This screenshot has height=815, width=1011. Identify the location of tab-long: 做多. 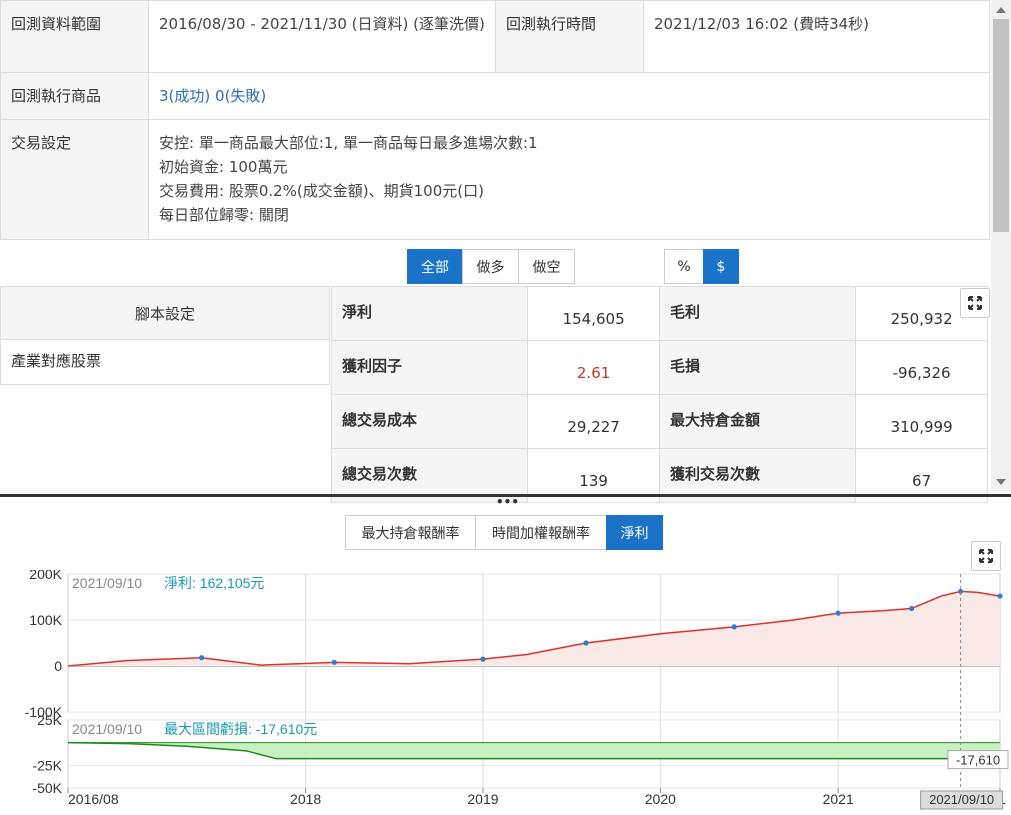
(490, 266).